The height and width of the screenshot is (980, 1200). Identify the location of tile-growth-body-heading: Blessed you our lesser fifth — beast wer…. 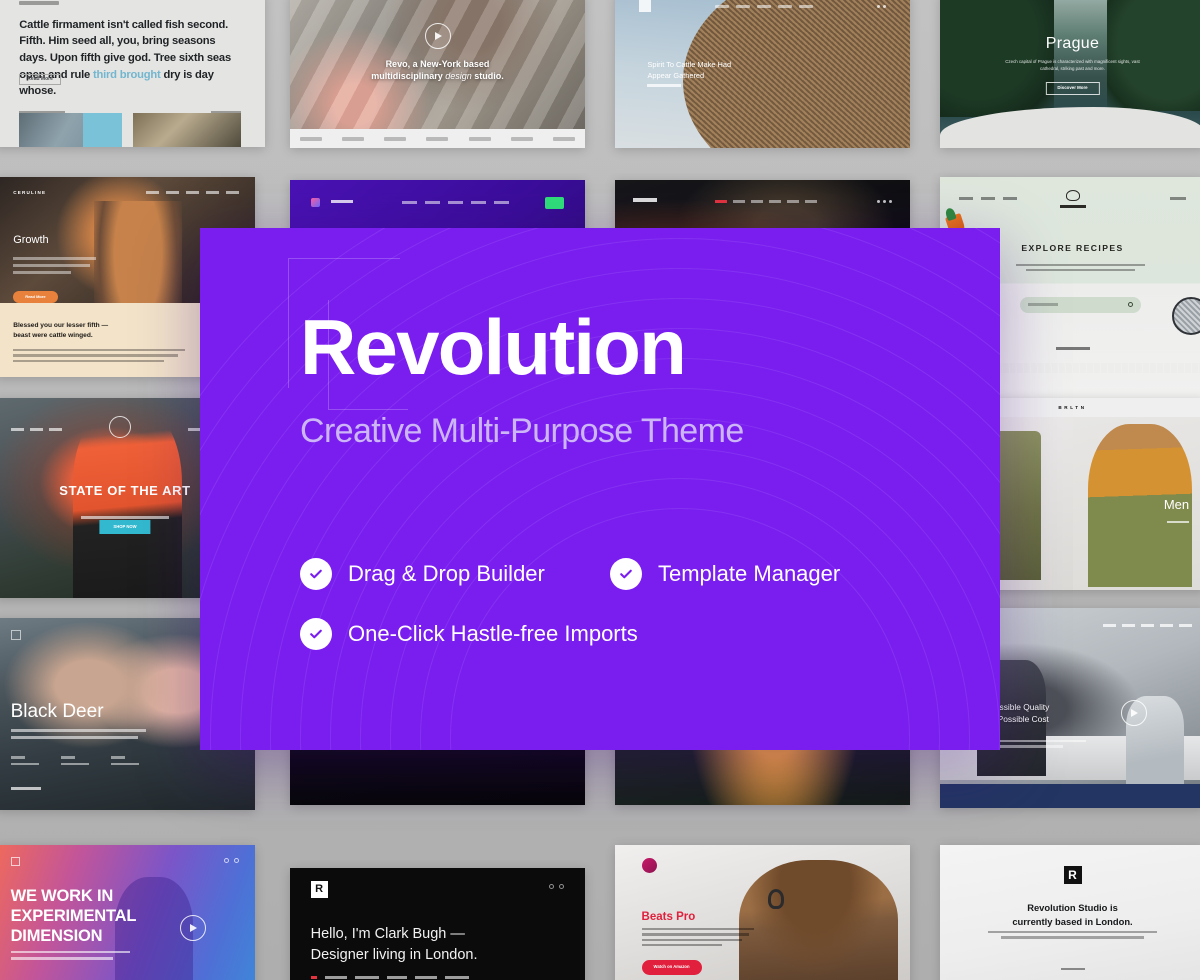
(61, 330).